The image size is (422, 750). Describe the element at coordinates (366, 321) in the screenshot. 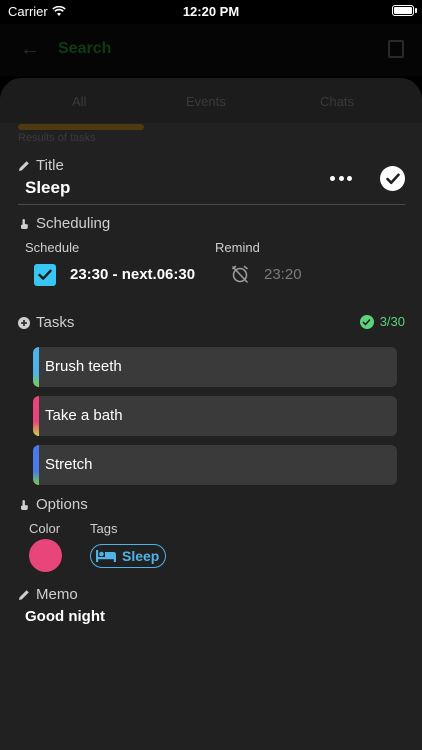

I see `check-circle-icon` at that location.